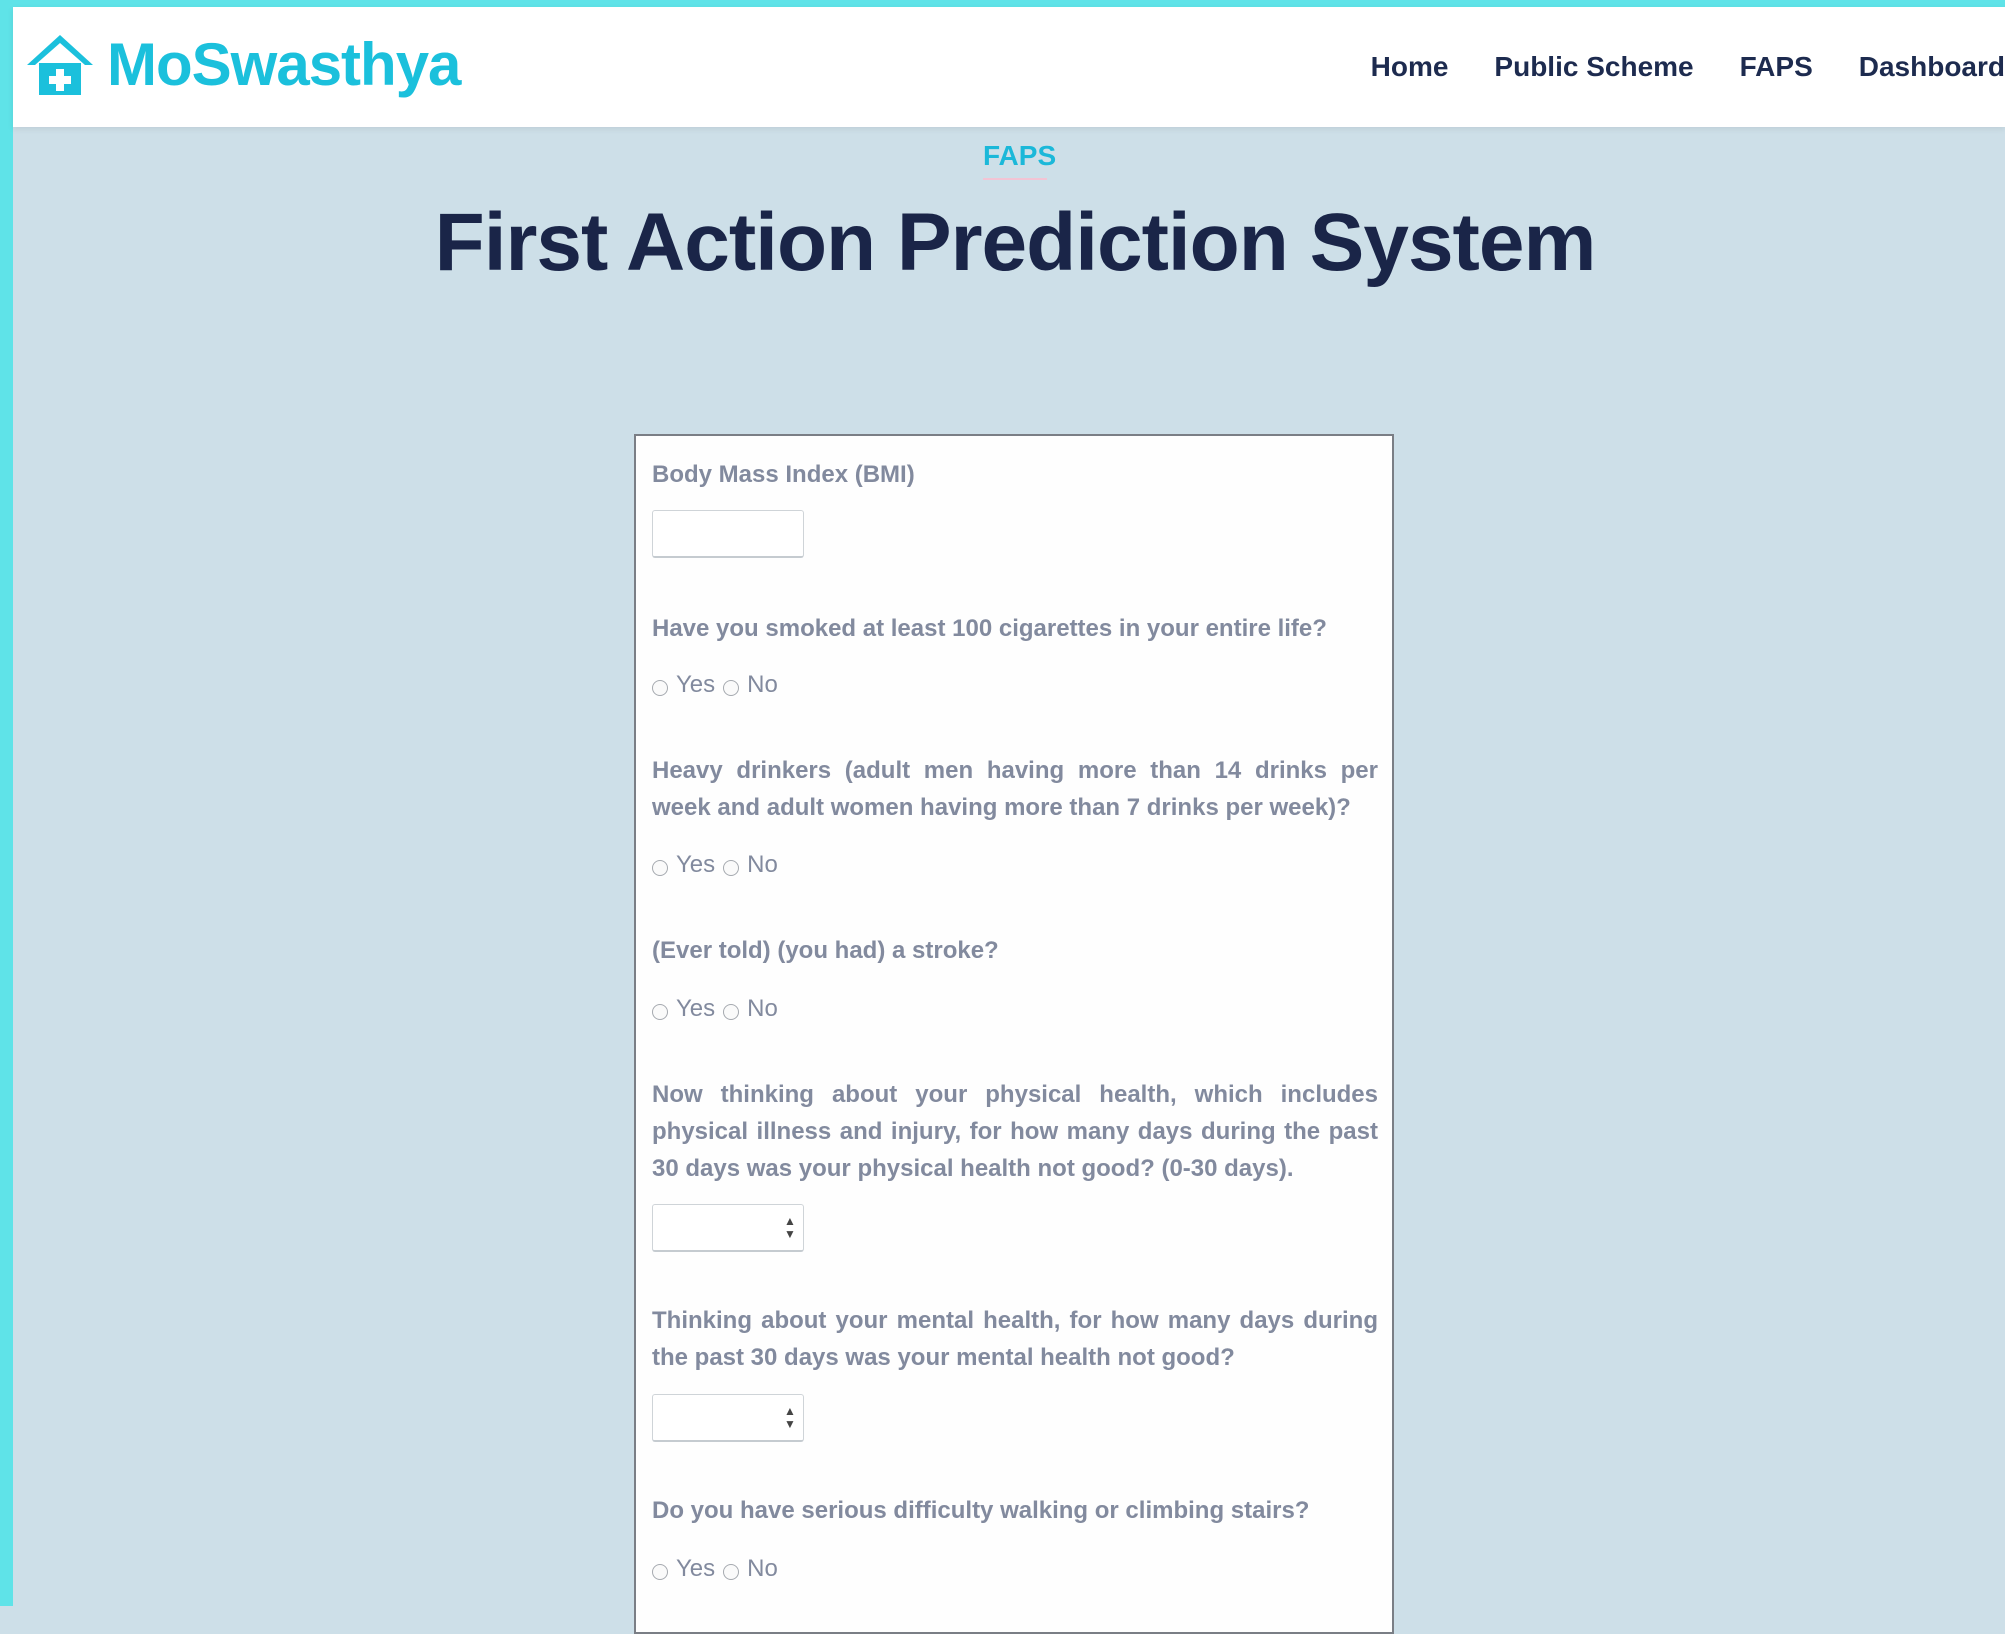 The image size is (2005, 1634). What do you see at coordinates (660, 1012) in the screenshot?
I see `stroke-yes-radio` at bounding box center [660, 1012].